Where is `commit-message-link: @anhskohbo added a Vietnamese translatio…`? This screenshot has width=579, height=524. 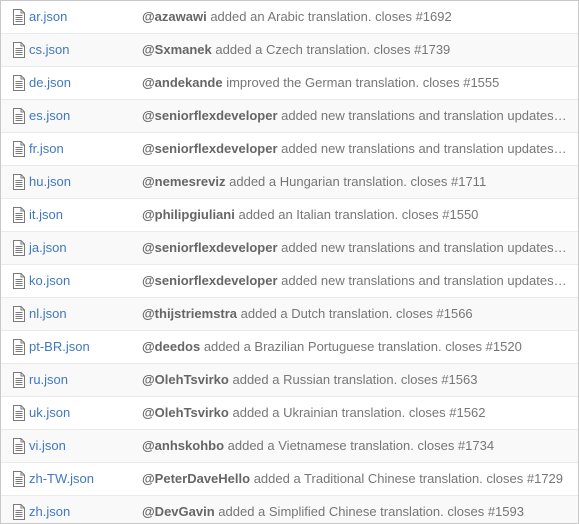 commit-message-link: @anhskohbo added a Vietnamese translatio… is located at coordinates (356, 446).